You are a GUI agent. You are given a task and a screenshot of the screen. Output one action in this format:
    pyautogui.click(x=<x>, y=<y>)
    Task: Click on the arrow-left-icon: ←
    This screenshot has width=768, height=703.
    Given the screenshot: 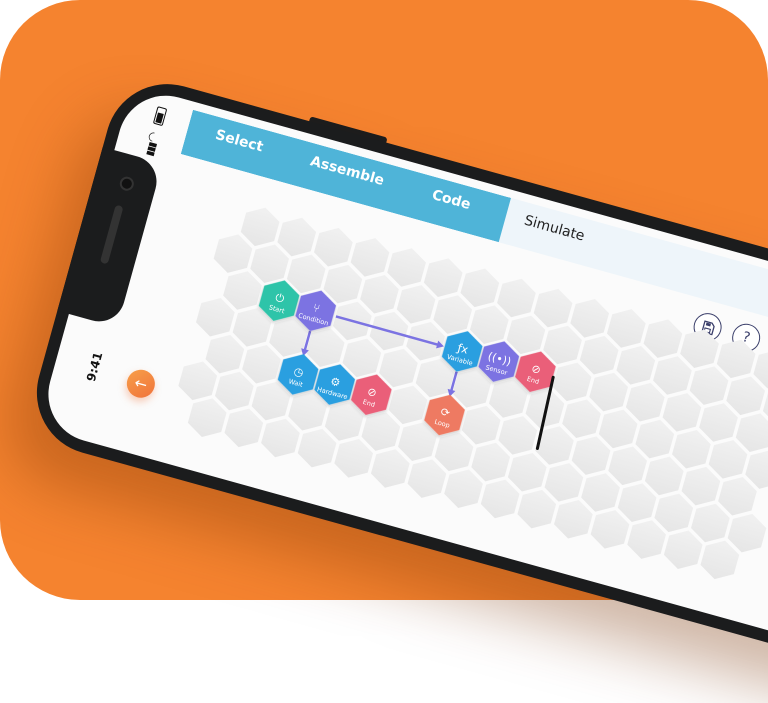 What is the action you would take?
    pyautogui.click(x=141, y=384)
    